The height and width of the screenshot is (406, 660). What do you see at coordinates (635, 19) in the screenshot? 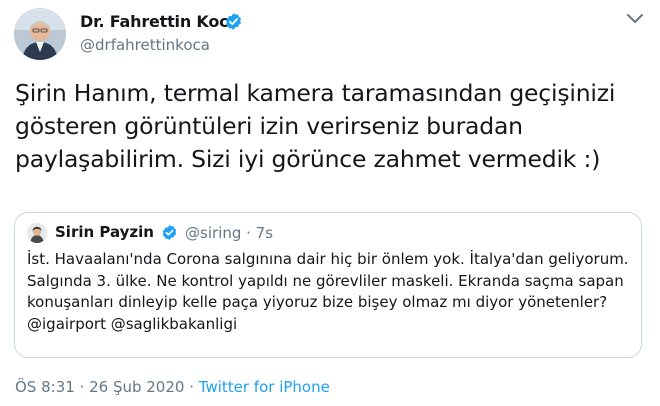
I see `chevron-down-icon` at bounding box center [635, 19].